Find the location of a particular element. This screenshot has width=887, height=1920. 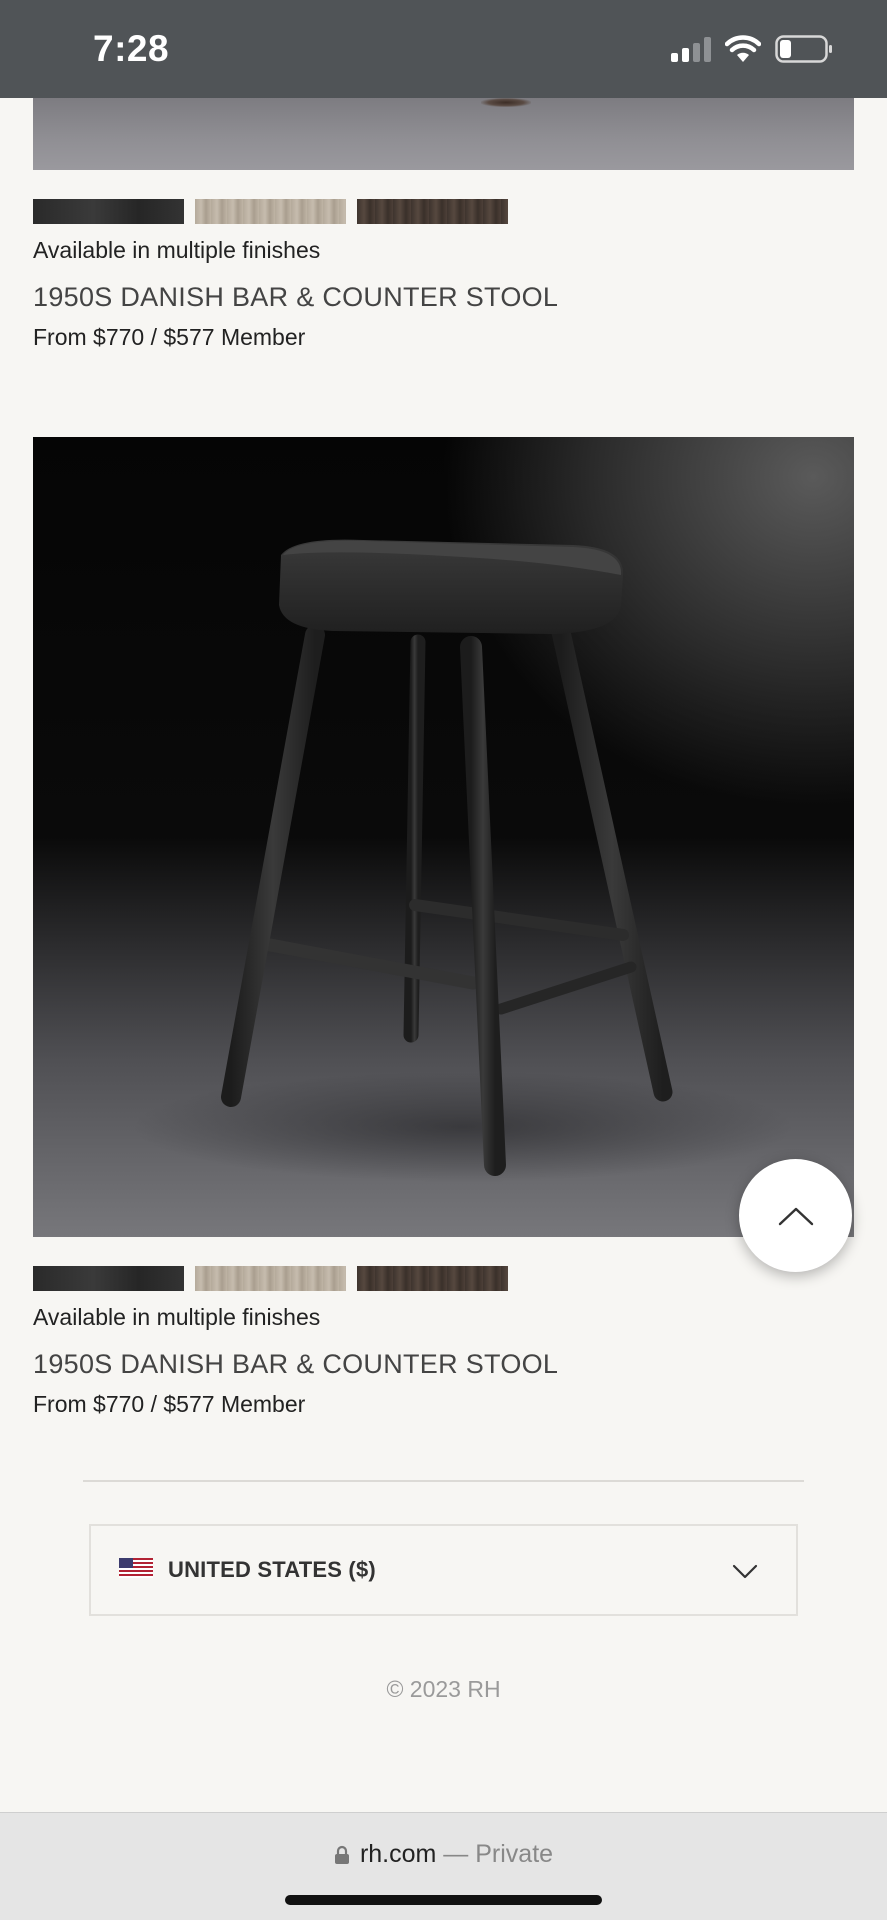

footer-divider is located at coordinates (443, 1481).